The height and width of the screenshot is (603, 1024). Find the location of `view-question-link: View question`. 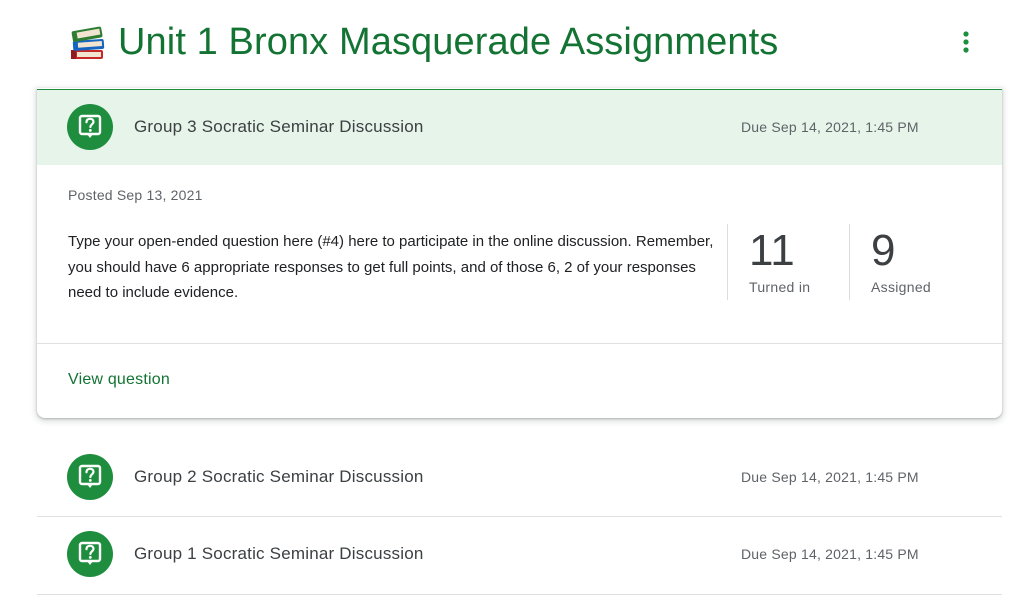

view-question-link: View question is located at coordinates (119, 380).